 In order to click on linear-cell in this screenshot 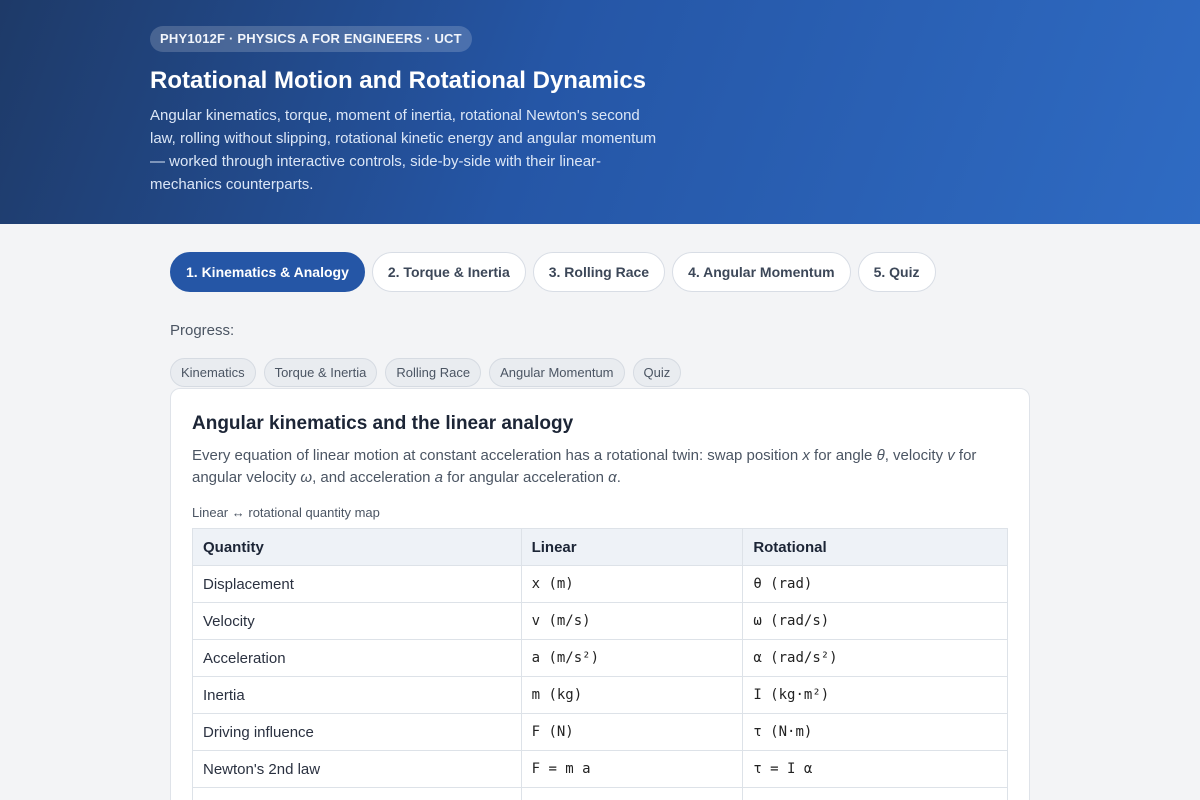, I will do `click(632, 793)`.